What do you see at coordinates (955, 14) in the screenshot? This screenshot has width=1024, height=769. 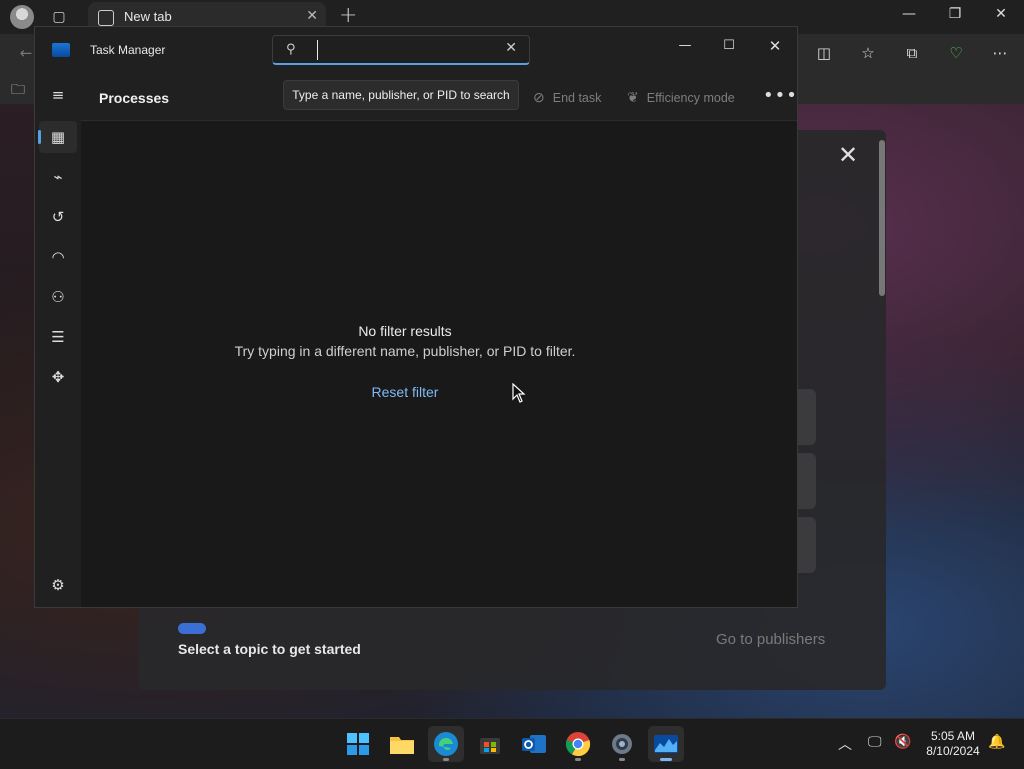 I see `browser-restore-button: ❐` at bounding box center [955, 14].